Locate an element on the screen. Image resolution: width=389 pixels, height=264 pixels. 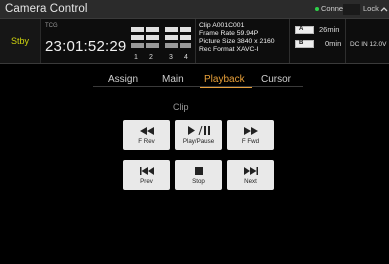
lock-icon is located at coordinates (384, 8).